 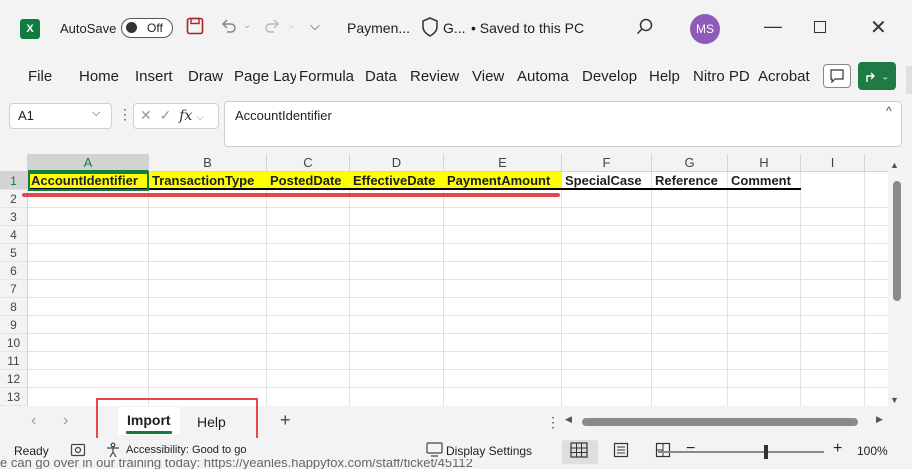 I want to click on display-settings: Display Settings, so click(x=489, y=451).